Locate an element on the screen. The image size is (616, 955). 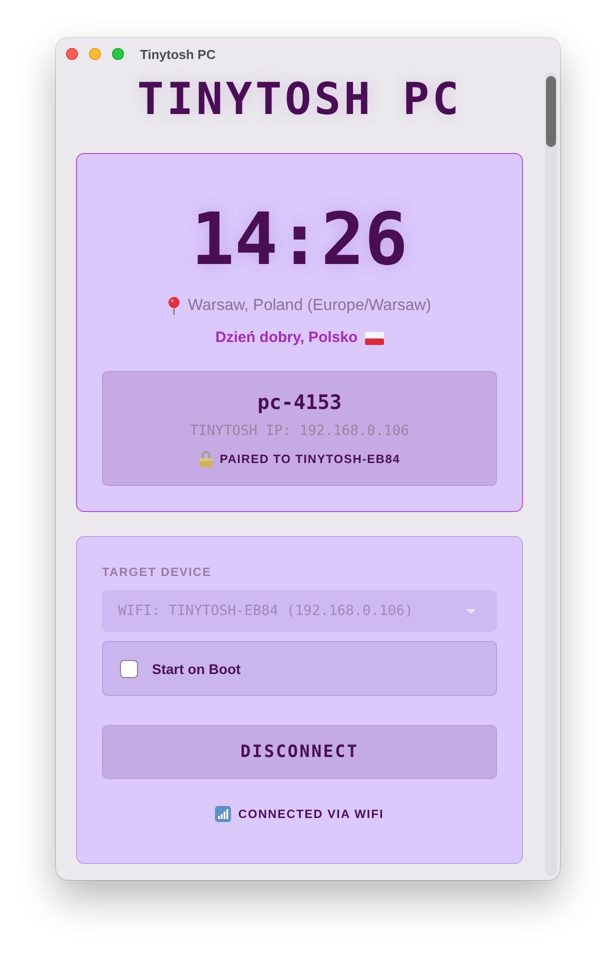
dropdown-caret-icon is located at coordinates (471, 611).